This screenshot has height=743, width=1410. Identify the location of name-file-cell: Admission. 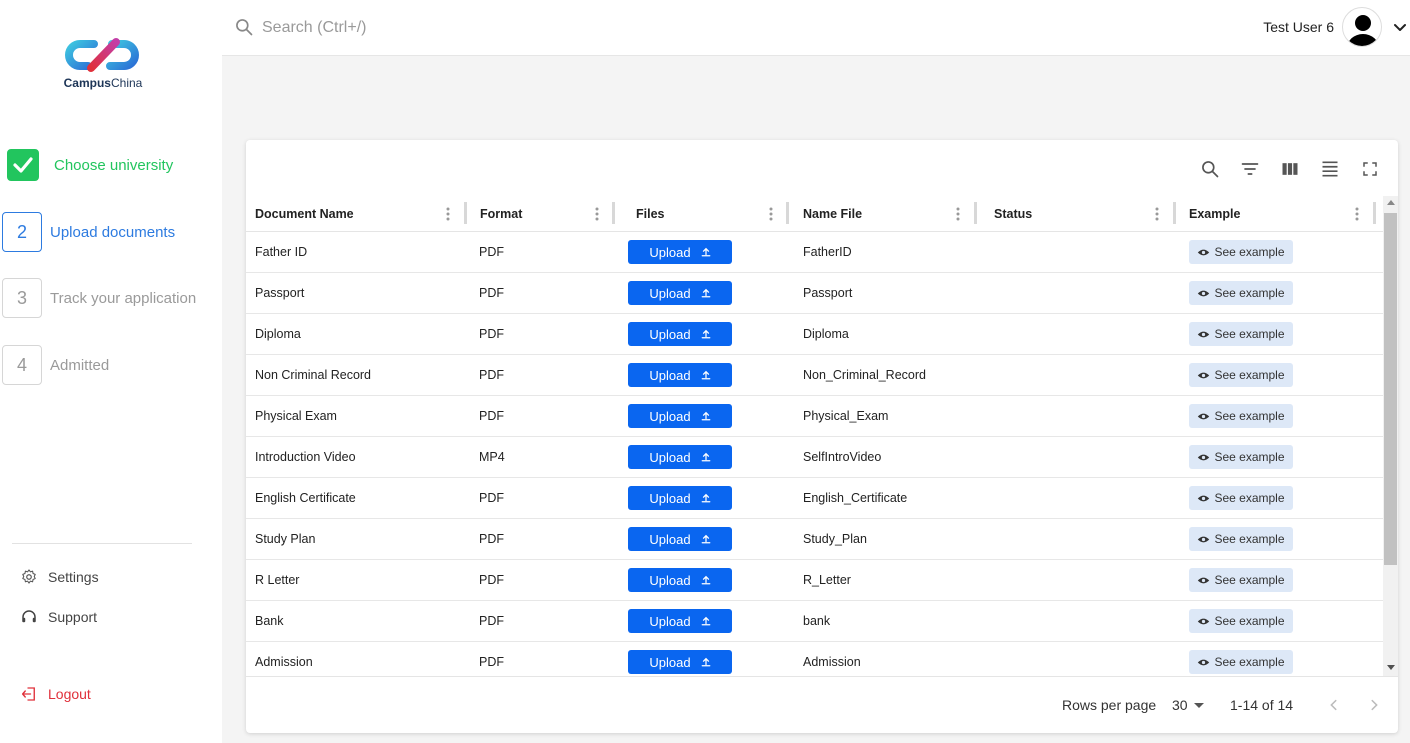
(832, 662).